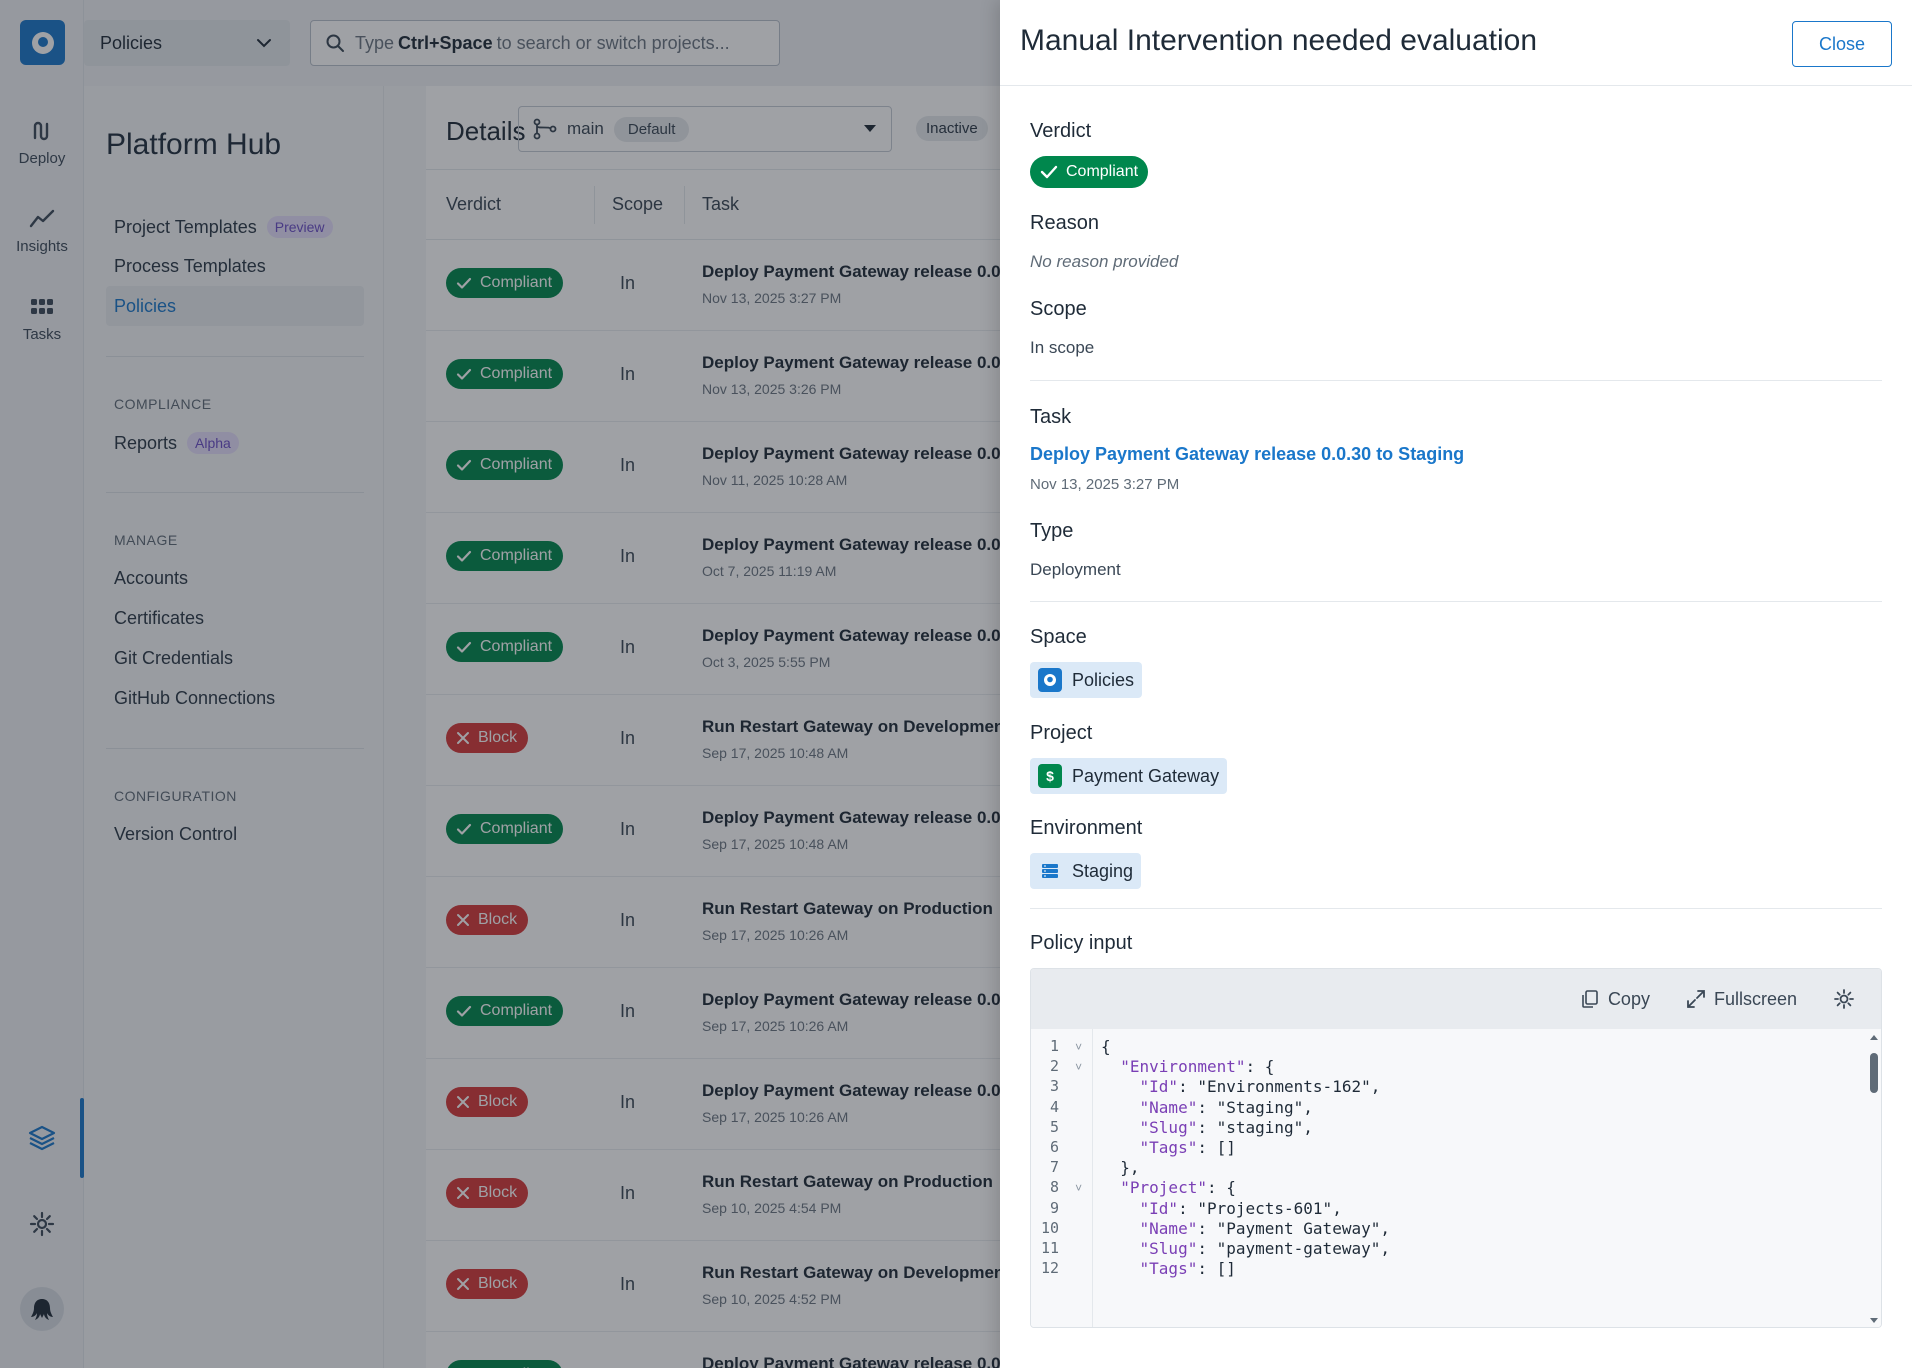  I want to click on line-number: 6, so click(1054, 1147).